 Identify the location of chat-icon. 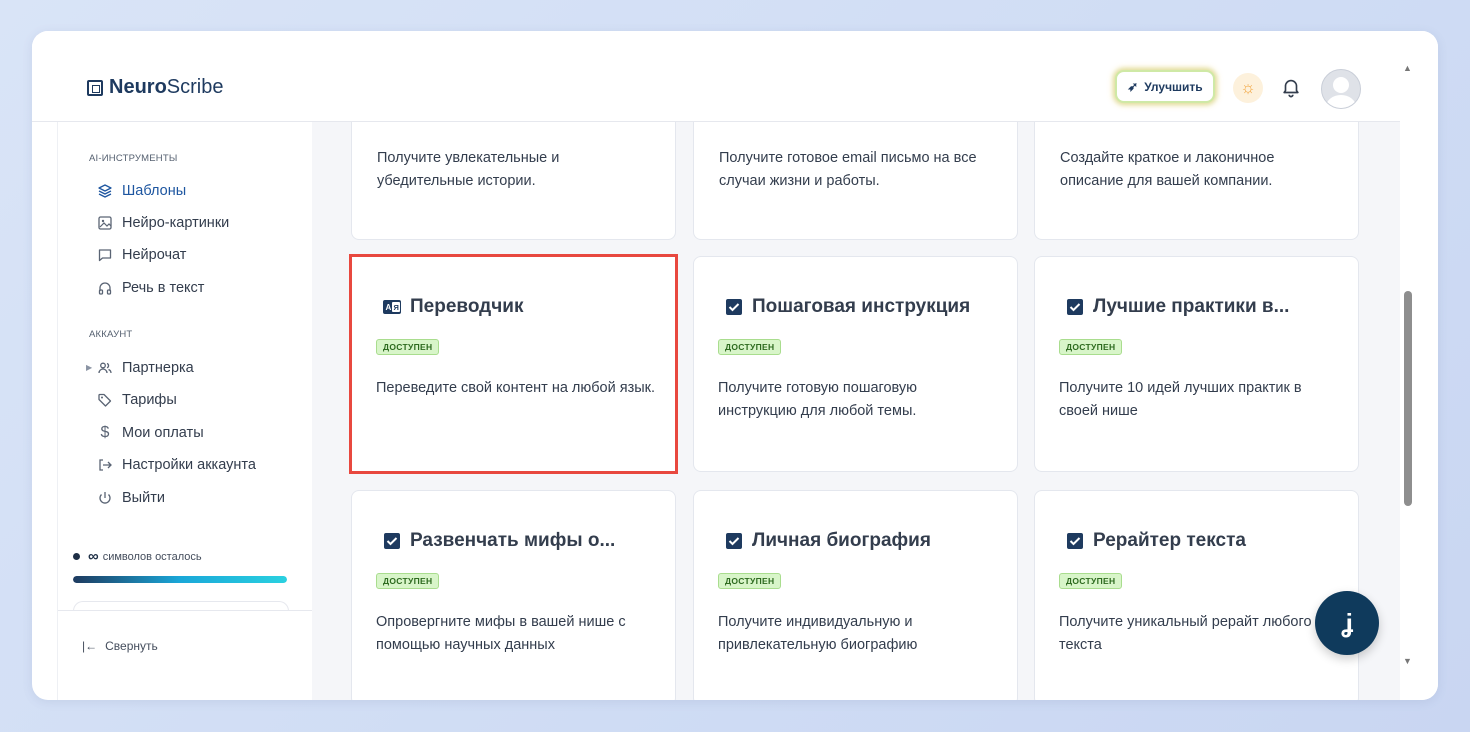
(105, 255).